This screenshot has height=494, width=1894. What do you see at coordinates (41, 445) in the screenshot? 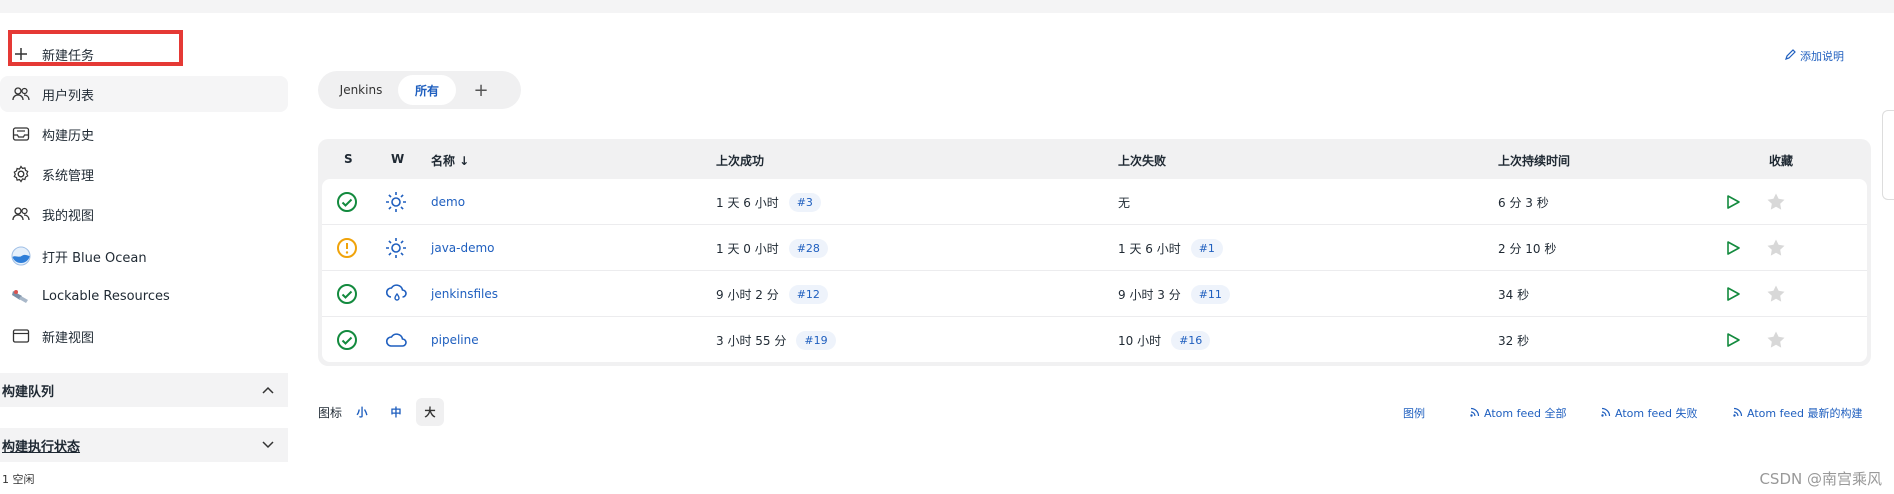
I see `executor-status-title: 构建执行状态` at bounding box center [41, 445].